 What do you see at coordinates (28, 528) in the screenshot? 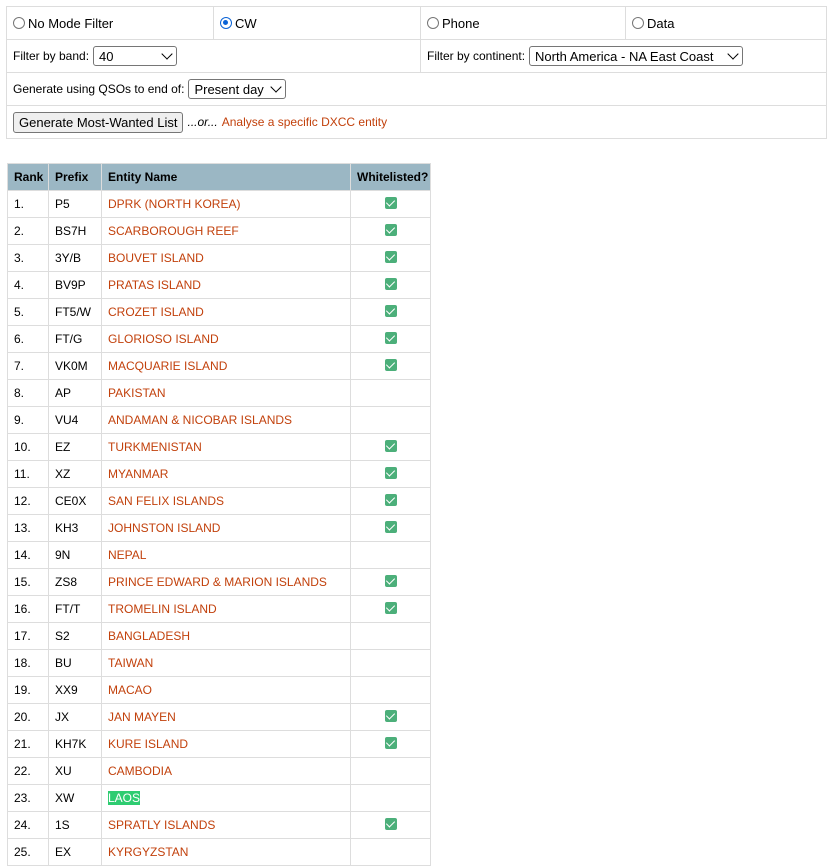
I see `rank-cell: 13.` at bounding box center [28, 528].